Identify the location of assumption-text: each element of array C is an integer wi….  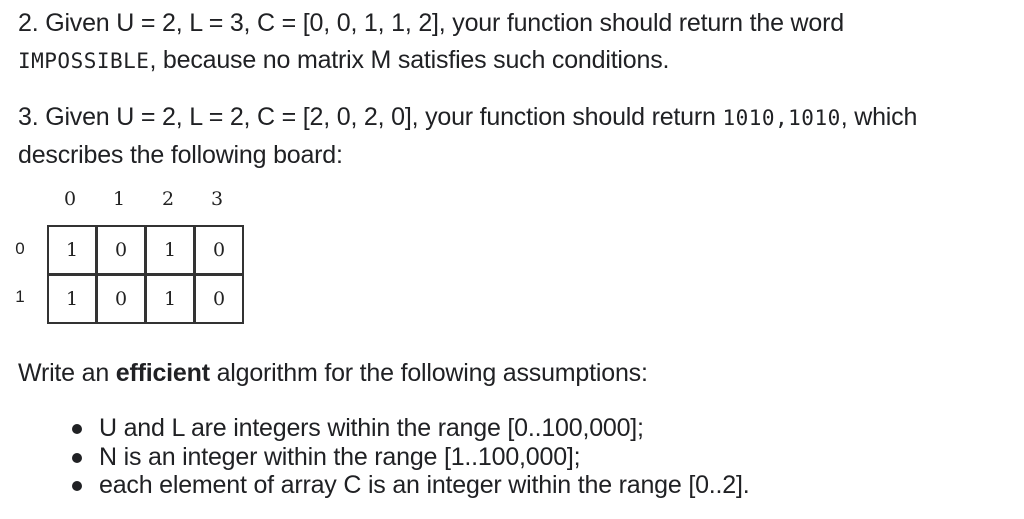
(424, 485).